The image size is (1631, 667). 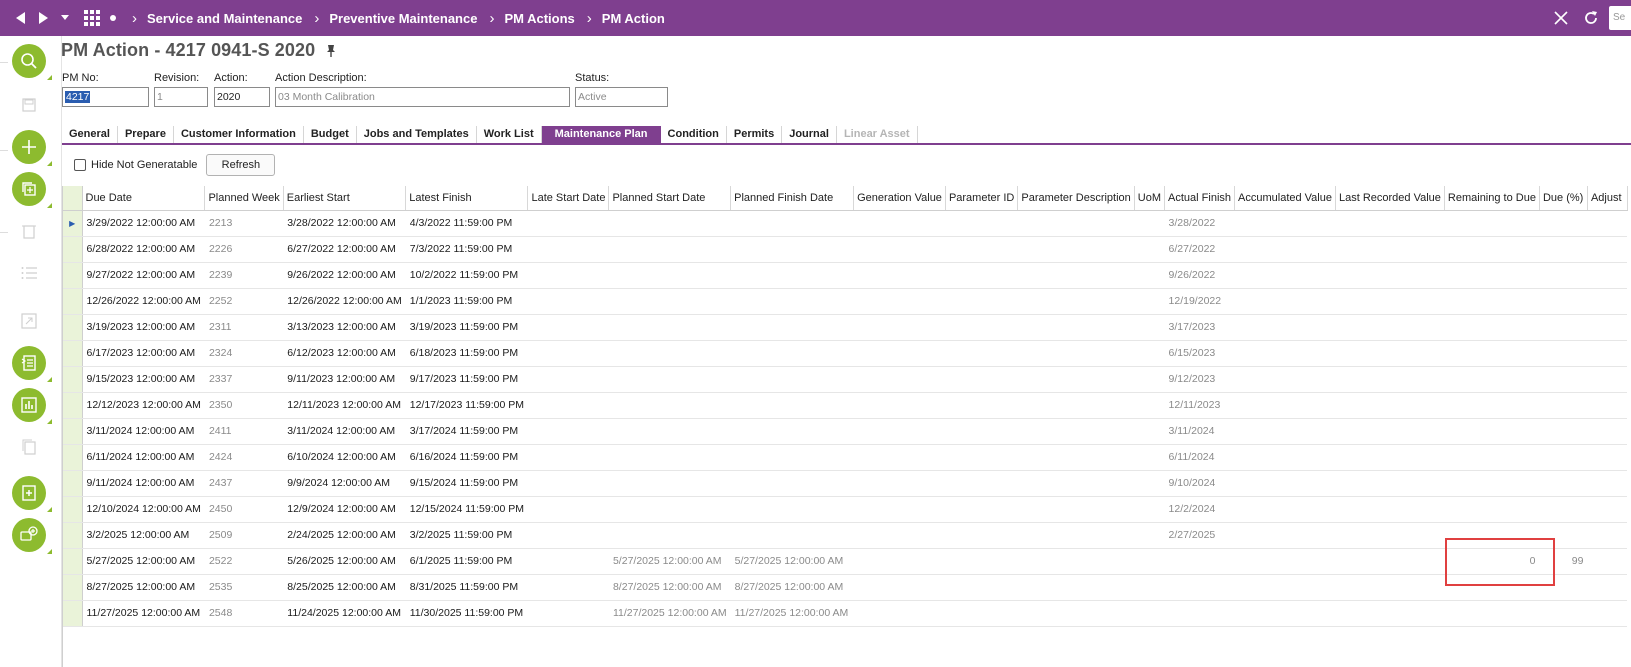 What do you see at coordinates (1200, 198) in the screenshot?
I see `column-header-actual-finish: Actual Finish` at bounding box center [1200, 198].